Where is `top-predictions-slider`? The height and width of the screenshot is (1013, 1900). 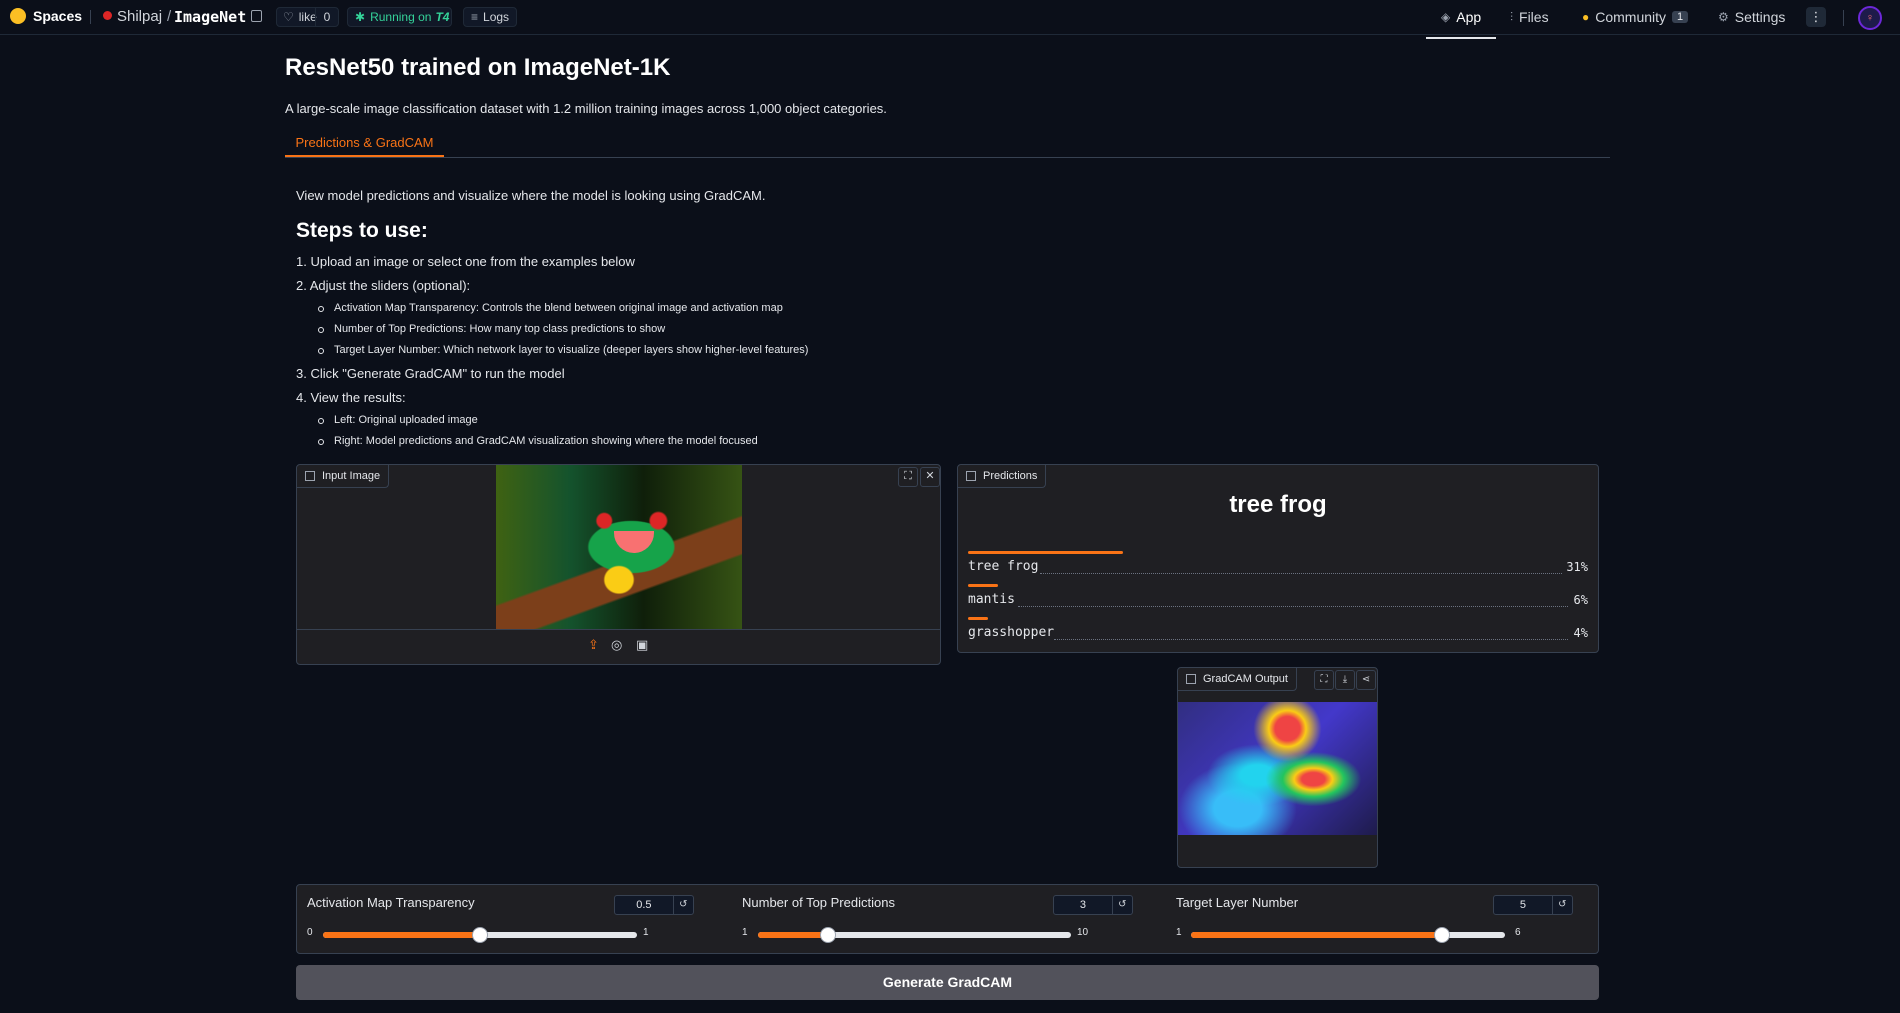 top-predictions-slider is located at coordinates (914, 935).